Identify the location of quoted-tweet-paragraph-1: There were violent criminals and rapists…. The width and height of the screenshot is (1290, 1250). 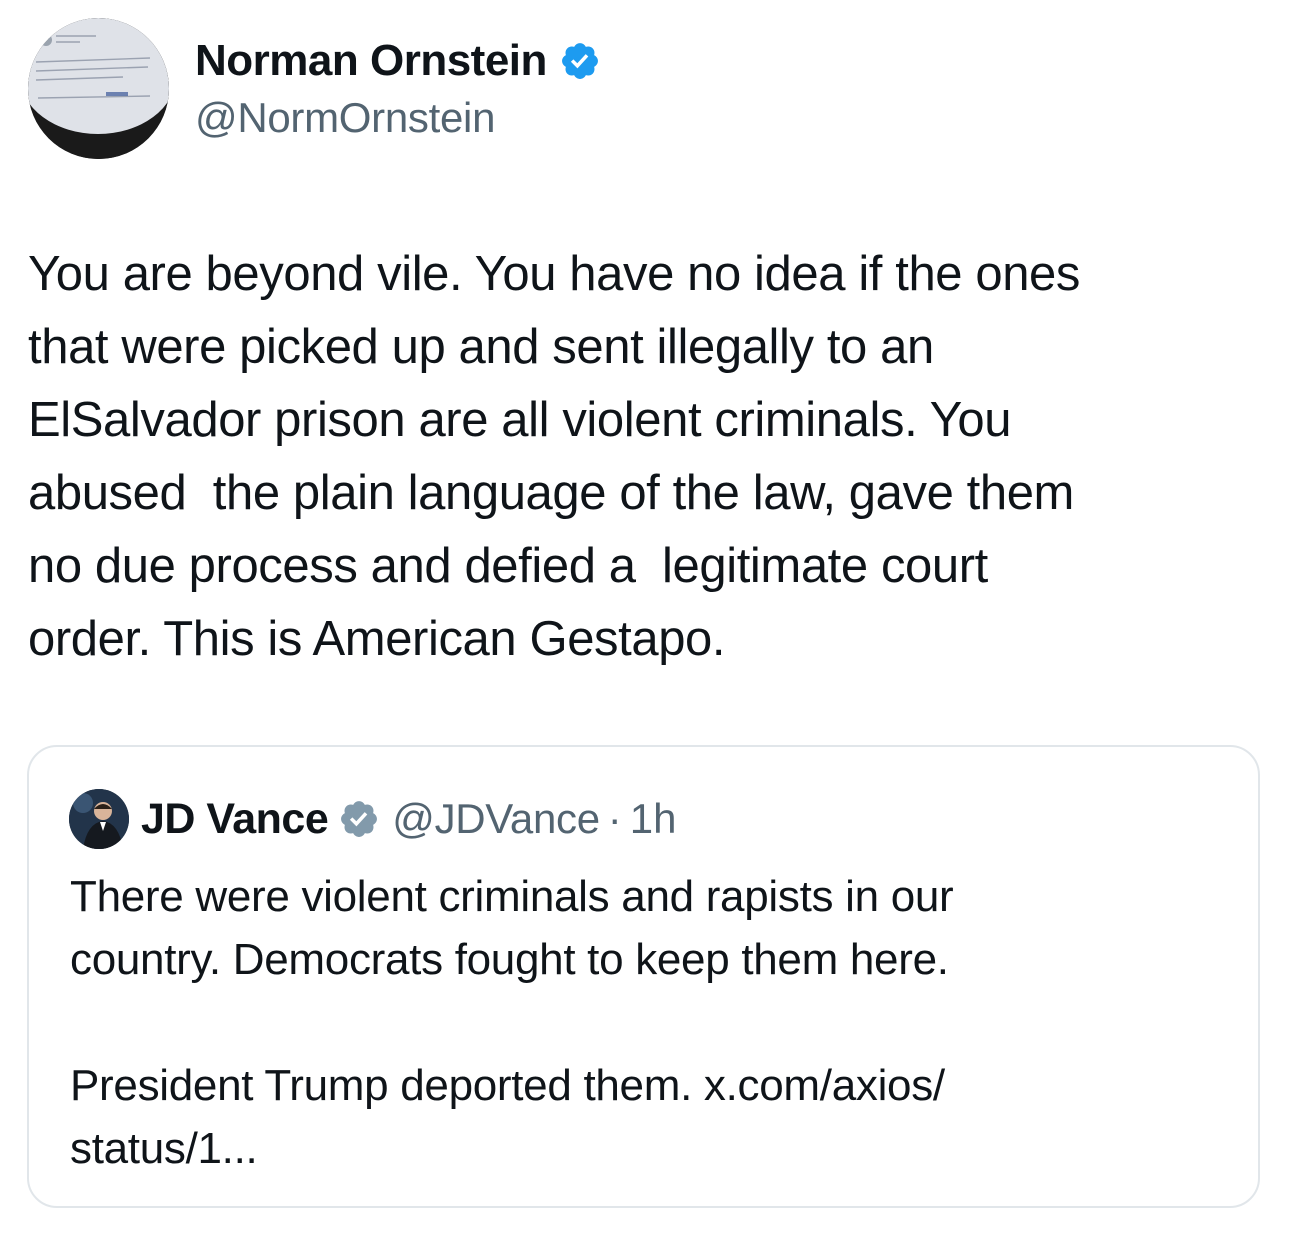
(512, 928).